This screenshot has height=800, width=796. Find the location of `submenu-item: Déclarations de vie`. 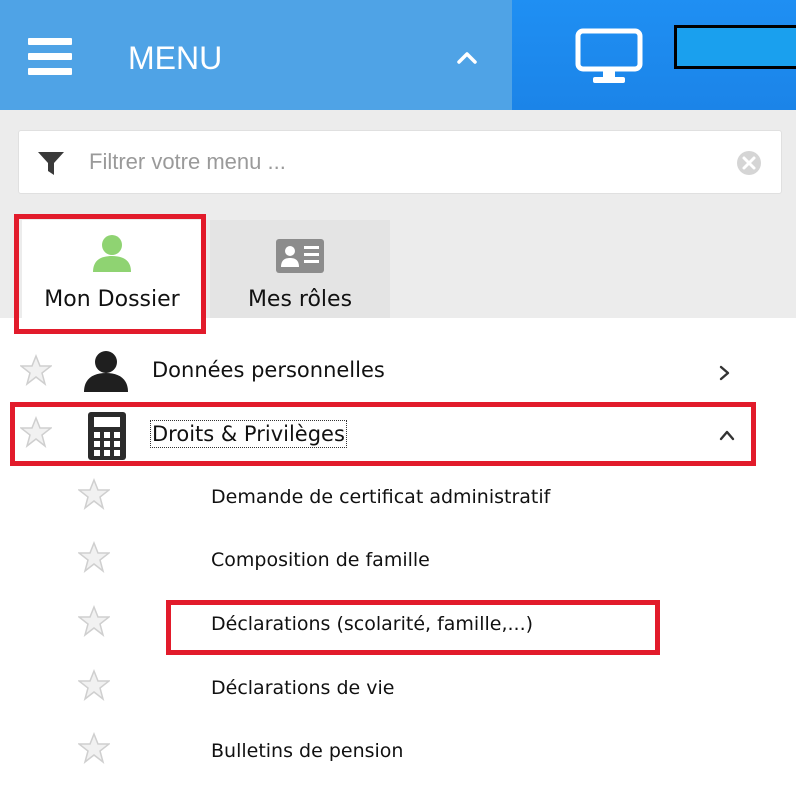

submenu-item: Déclarations de vie is located at coordinates (398, 689).